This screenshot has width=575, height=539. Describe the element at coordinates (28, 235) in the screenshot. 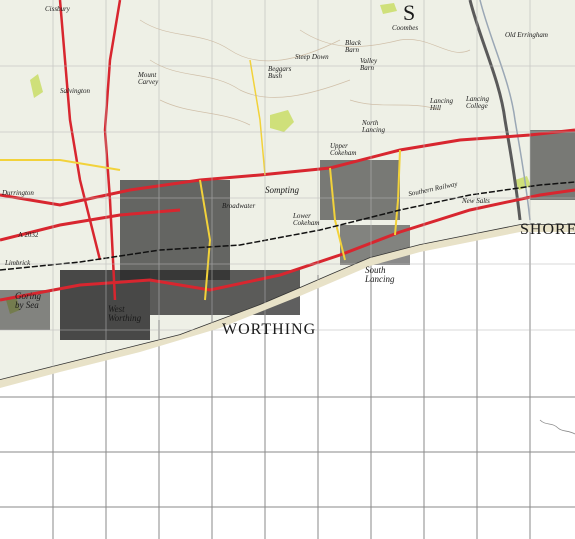

I see `road-number-a2032: A 2032` at that location.